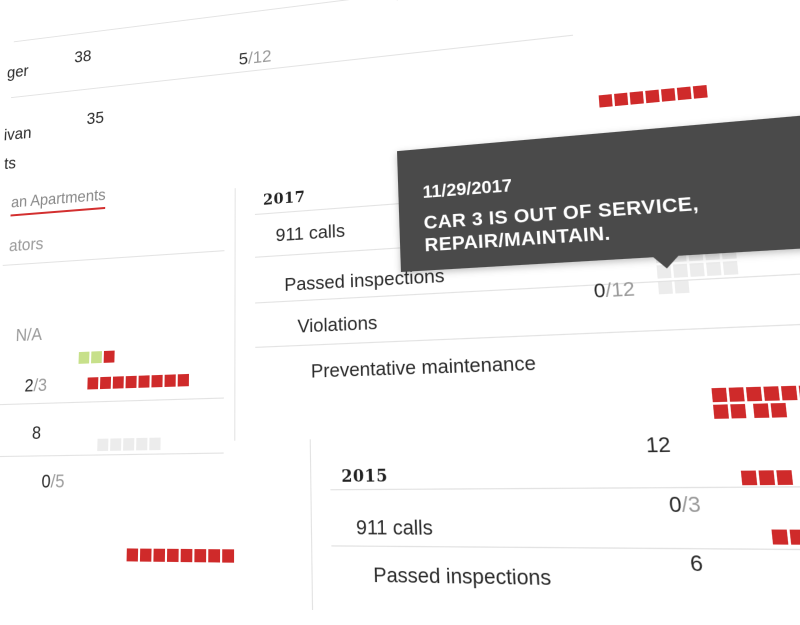 This screenshot has height=625, width=800. What do you see at coordinates (614, 291) in the screenshot?
I see `metric-value: 0/12` at bounding box center [614, 291].